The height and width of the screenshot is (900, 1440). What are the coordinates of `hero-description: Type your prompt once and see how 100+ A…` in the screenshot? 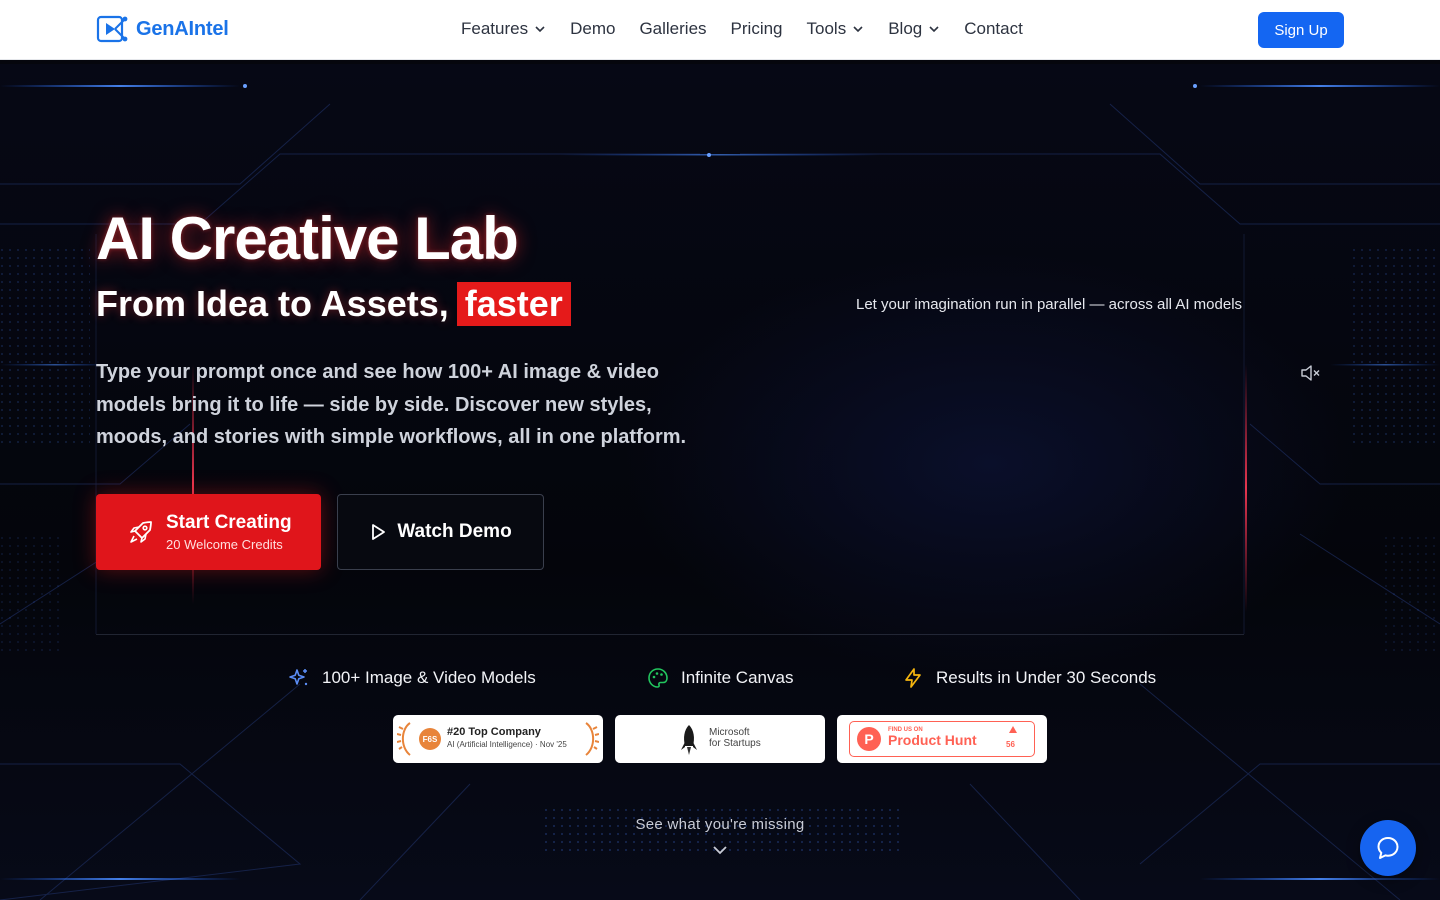 It's located at (391, 404).